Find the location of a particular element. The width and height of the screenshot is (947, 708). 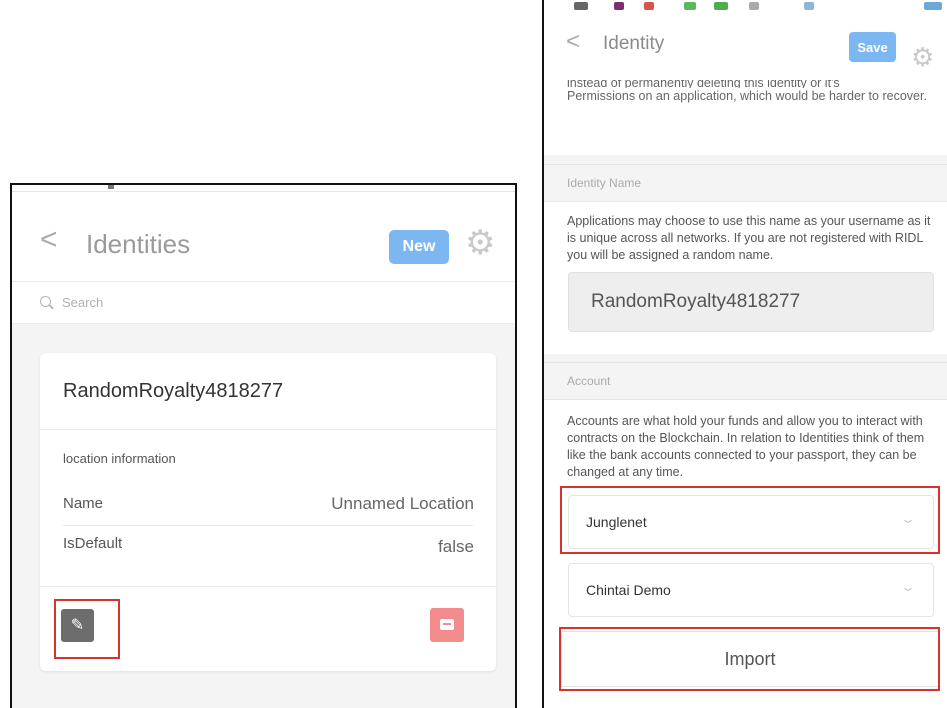

section-heading: Account is located at coordinates (589, 381).